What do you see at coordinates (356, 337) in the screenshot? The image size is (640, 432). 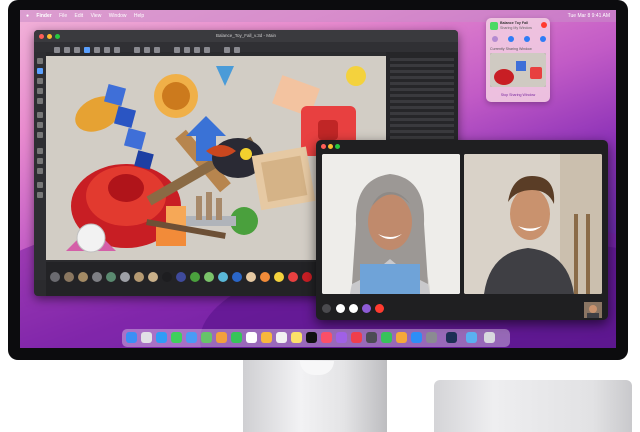 I see `news-icon` at bounding box center [356, 337].